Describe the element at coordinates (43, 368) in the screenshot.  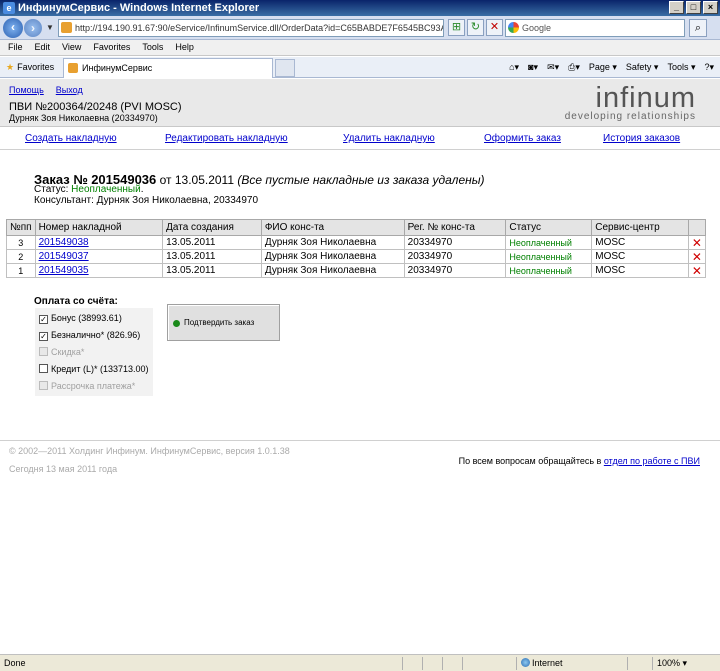
I see `credit-checkbox` at that location.